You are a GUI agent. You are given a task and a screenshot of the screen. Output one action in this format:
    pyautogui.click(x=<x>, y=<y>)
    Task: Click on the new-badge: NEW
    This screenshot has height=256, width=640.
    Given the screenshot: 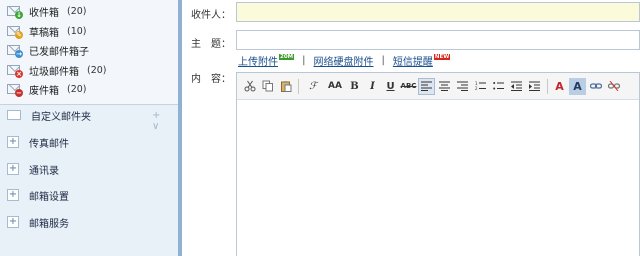 What is the action you would take?
    pyautogui.click(x=442, y=56)
    